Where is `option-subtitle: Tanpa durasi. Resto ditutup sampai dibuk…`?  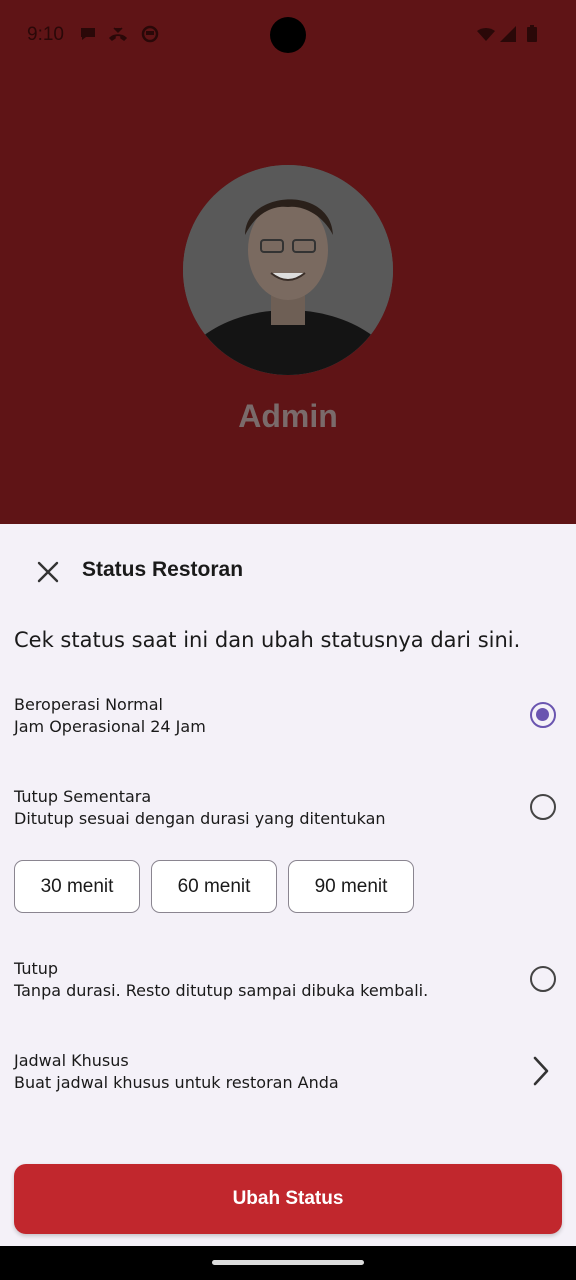
option-subtitle: Tanpa durasi. Resto ditutup sampai dibuk… is located at coordinates (221, 990).